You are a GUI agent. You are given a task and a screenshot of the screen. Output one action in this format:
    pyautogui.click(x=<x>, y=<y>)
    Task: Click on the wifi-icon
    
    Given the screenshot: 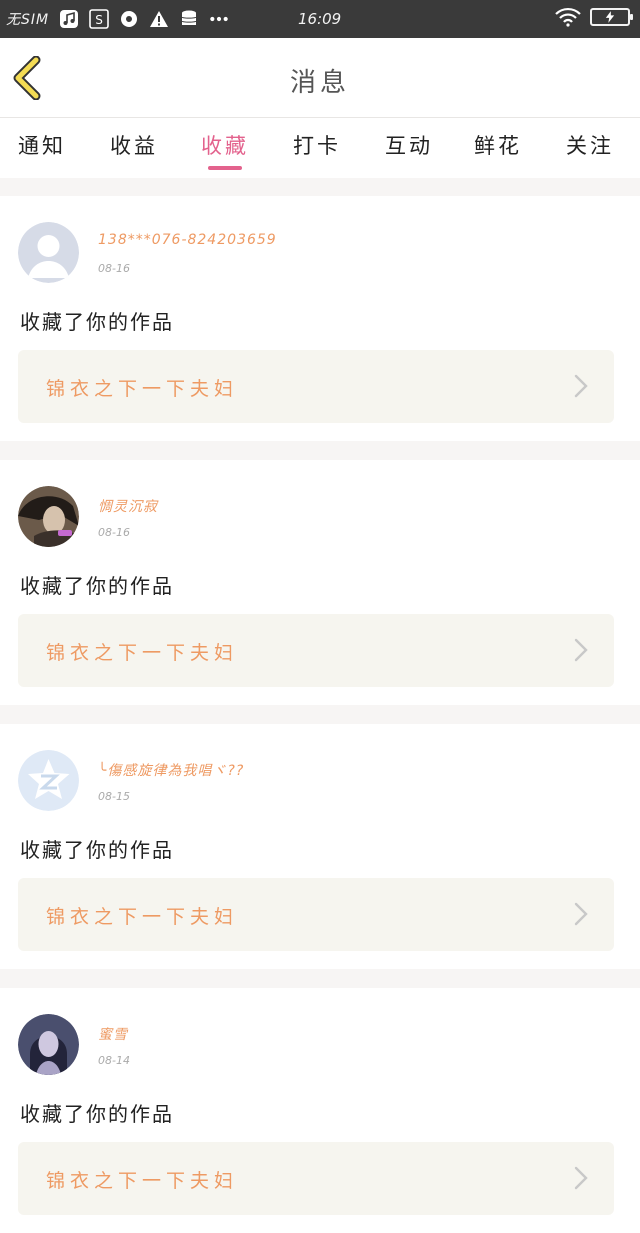 What is the action you would take?
    pyautogui.click(x=568, y=17)
    